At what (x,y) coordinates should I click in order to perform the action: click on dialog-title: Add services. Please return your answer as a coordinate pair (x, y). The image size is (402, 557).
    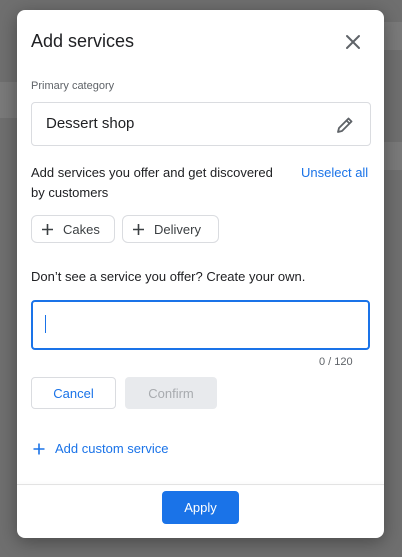
    Looking at the image, I should click on (83, 41).